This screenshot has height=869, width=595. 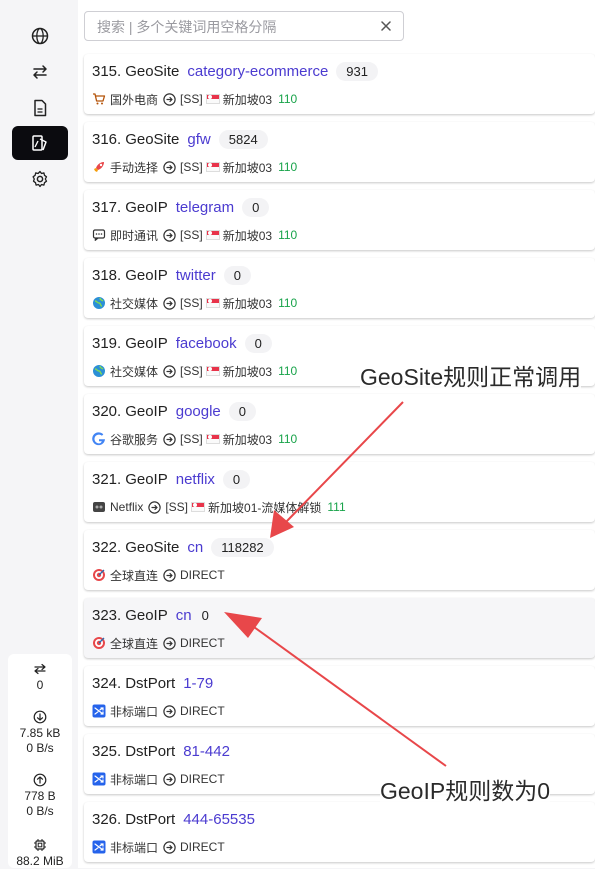 I want to click on nav-settings, so click(x=40, y=179).